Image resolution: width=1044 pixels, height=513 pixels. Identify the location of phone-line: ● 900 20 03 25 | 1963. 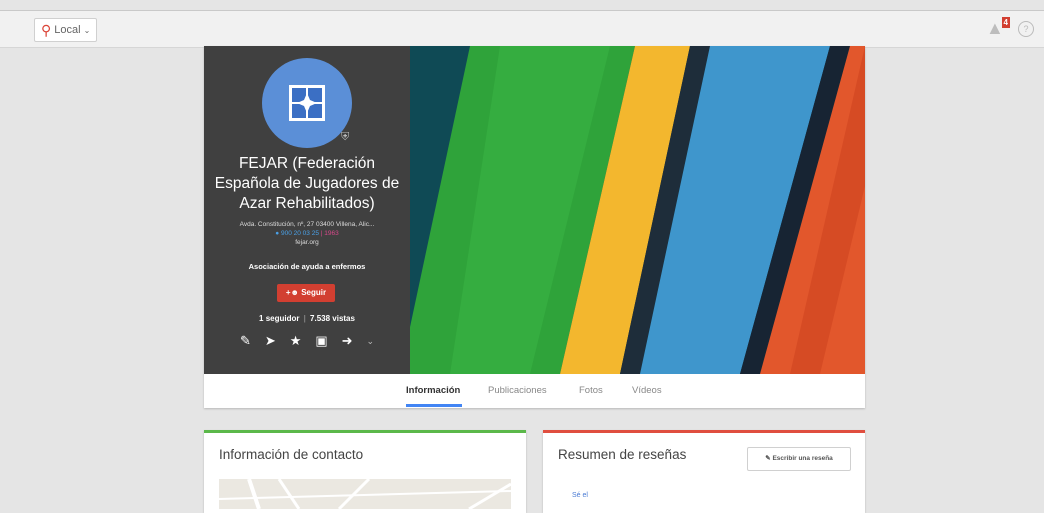
(307, 233).